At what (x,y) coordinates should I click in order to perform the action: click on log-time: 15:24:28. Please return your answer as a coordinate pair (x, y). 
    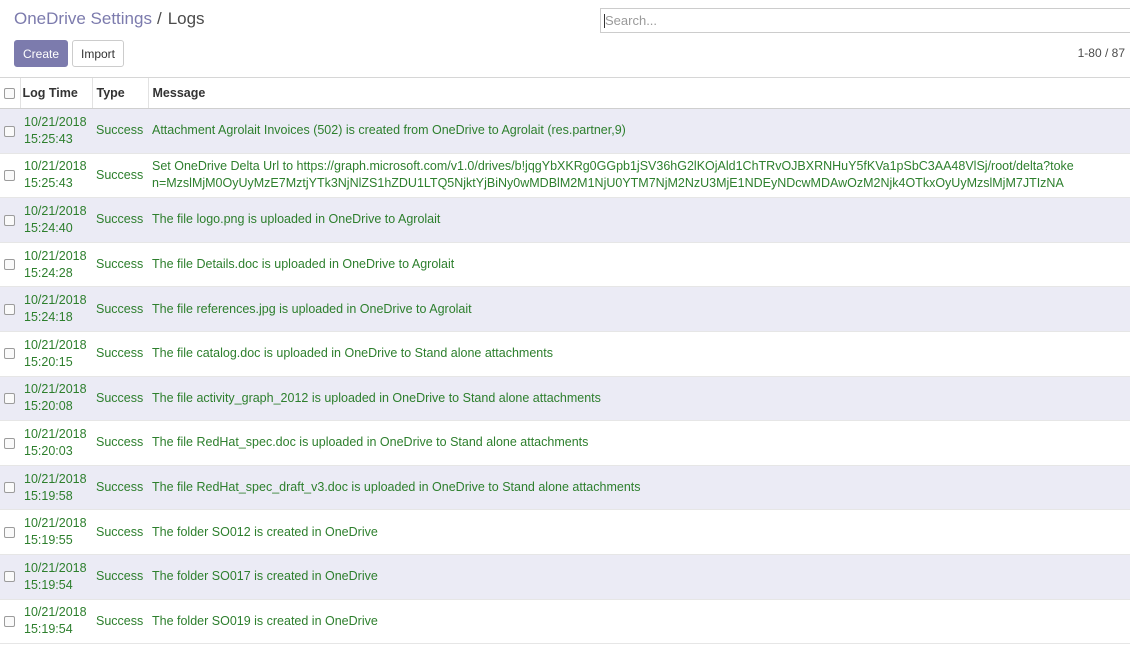
    Looking at the image, I should click on (48, 272).